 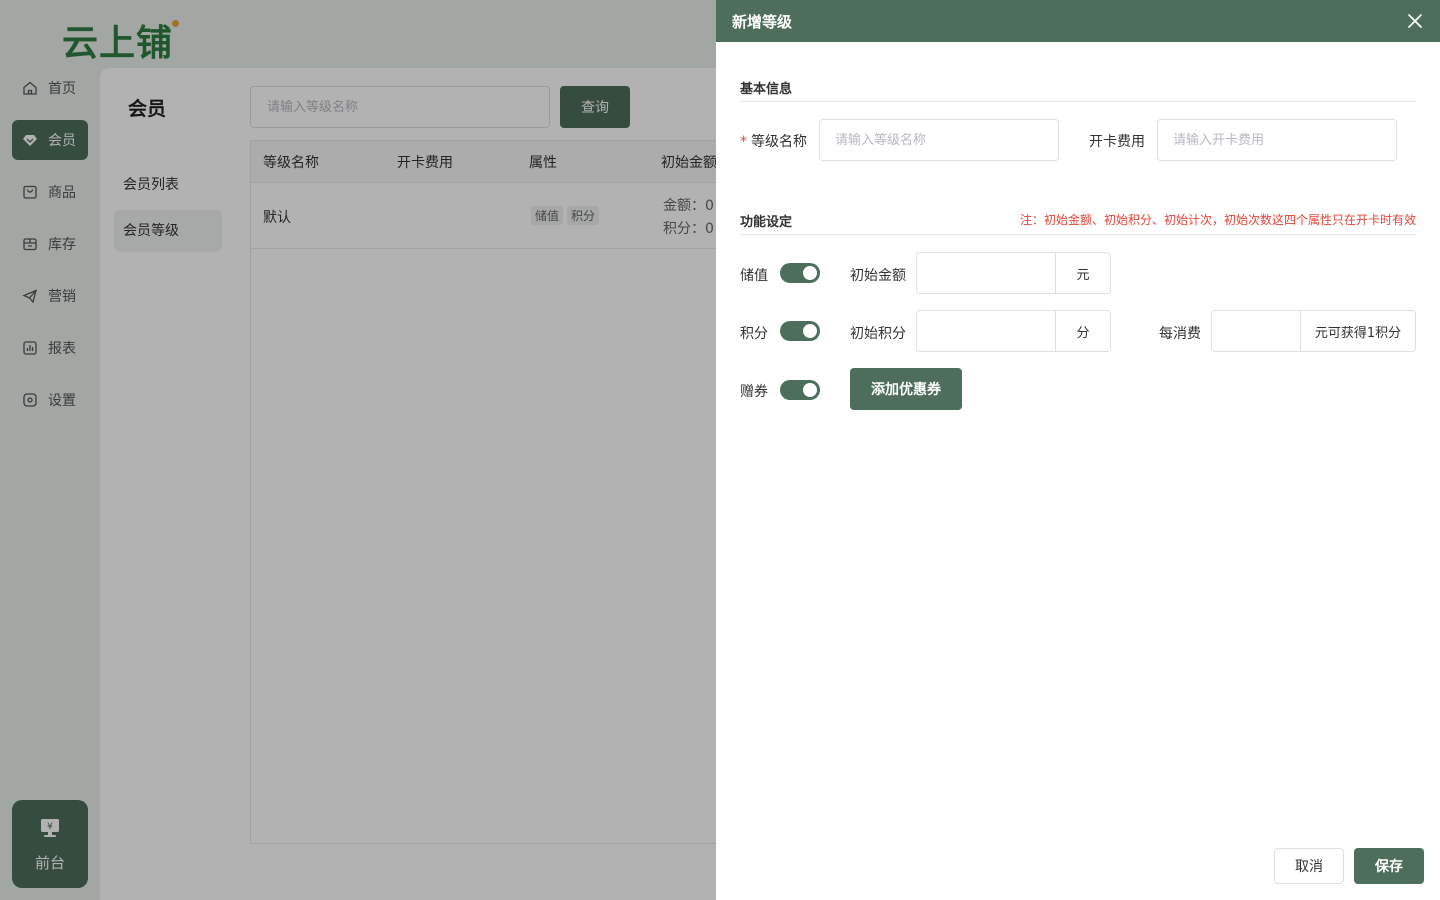 I want to click on level-name-input, so click(x=939, y=140).